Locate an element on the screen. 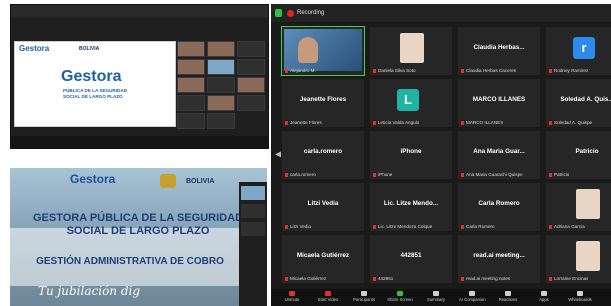 The width and height of the screenshot is (611, 306). participant-tile: Litzi Vedia Litzi Vedia is located at coordinates (323, 207).